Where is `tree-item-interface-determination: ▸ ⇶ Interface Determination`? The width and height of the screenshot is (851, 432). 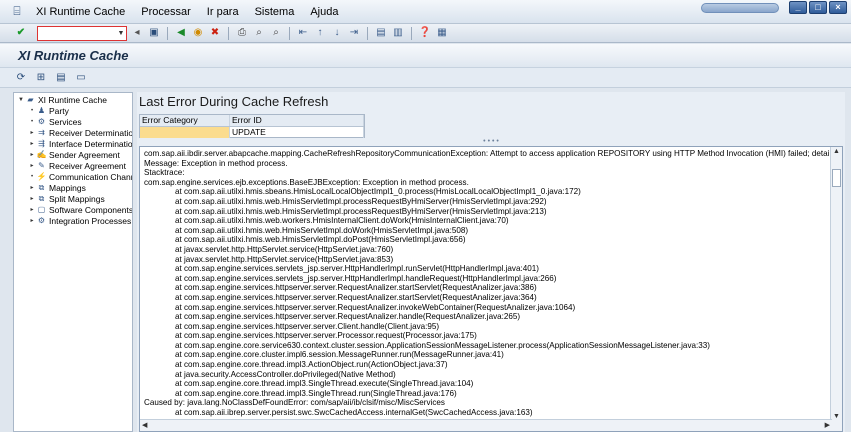
tree-item-interface-determination: ▸ ⇶ Interface Determination is located at coordinates (80, 143).